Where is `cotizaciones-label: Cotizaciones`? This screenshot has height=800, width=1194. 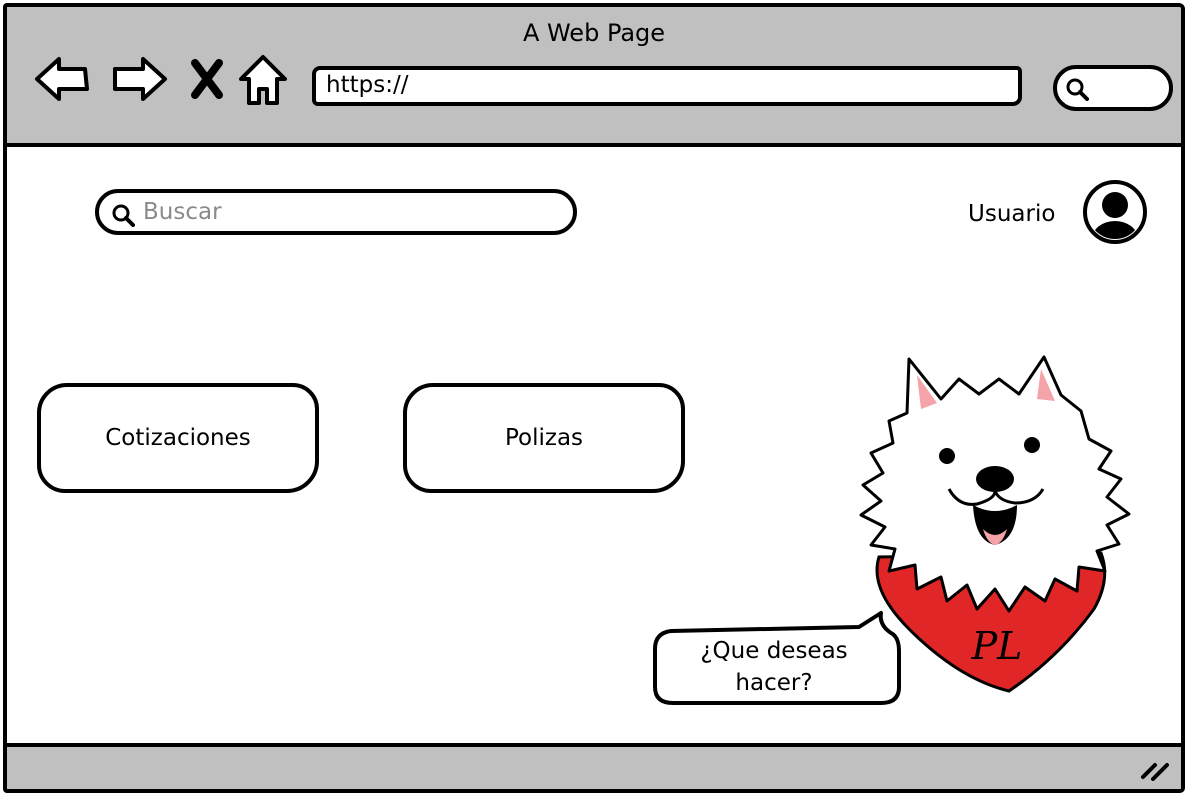
cotizaciones-label: Cotizaciones is located at coordinates (178, 438).